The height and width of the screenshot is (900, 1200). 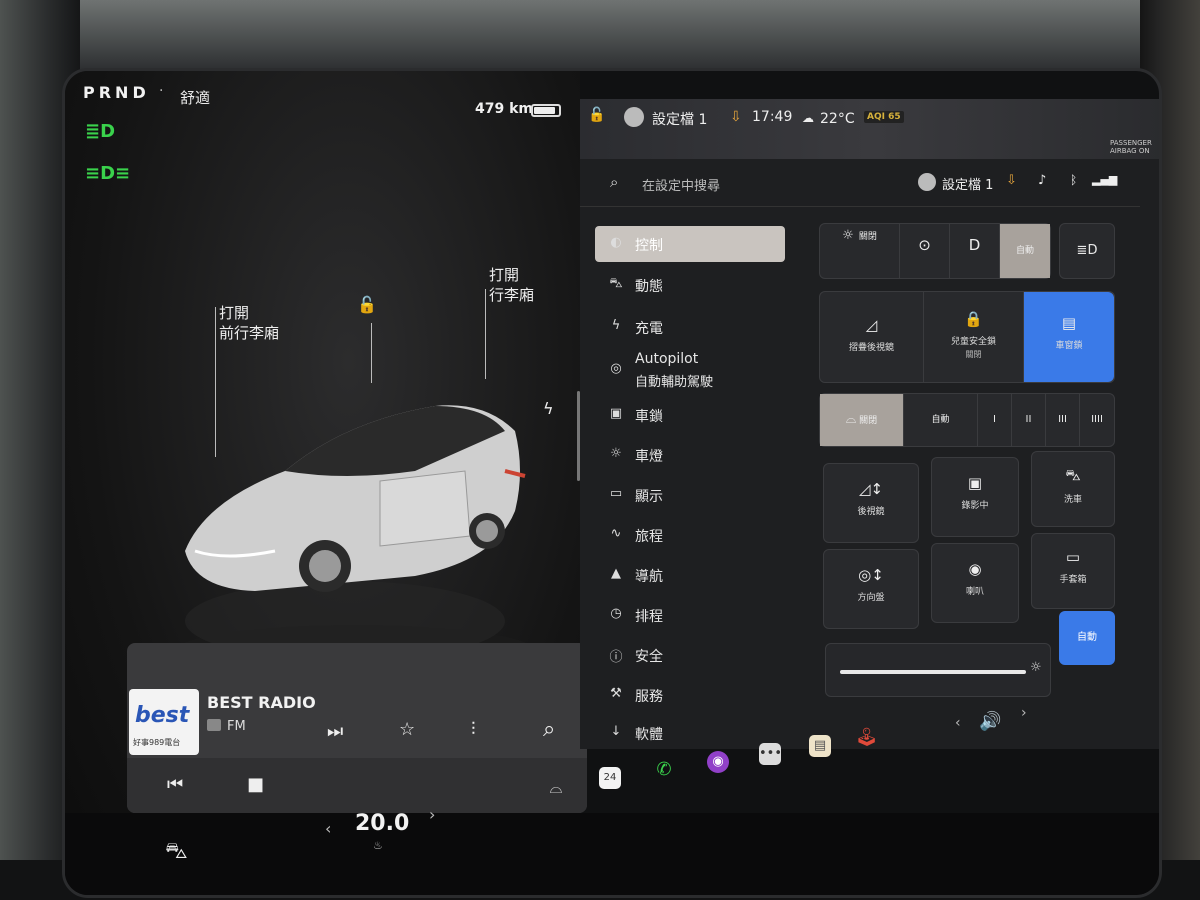 I want to click on low-beam-icon: ≣D, so click(x=100, y=131).